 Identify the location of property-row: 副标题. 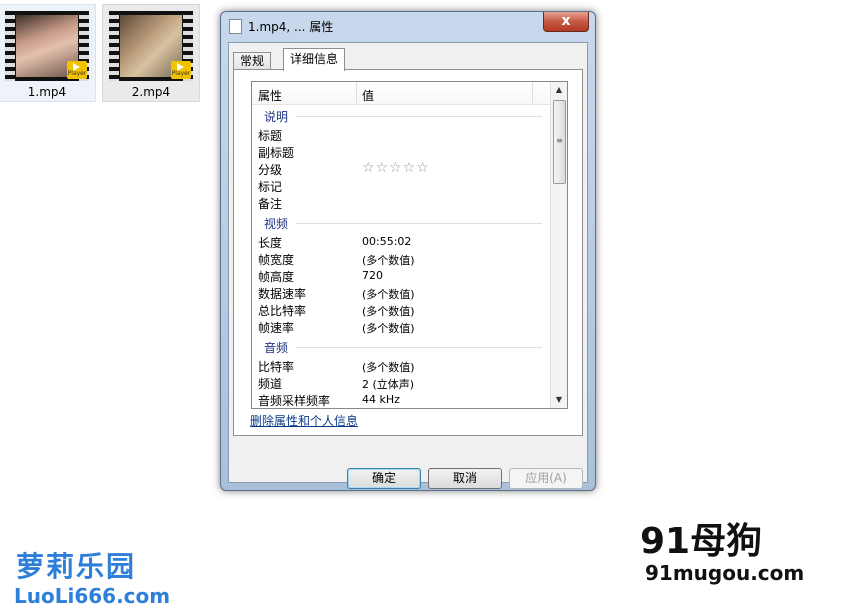
(401, 151).